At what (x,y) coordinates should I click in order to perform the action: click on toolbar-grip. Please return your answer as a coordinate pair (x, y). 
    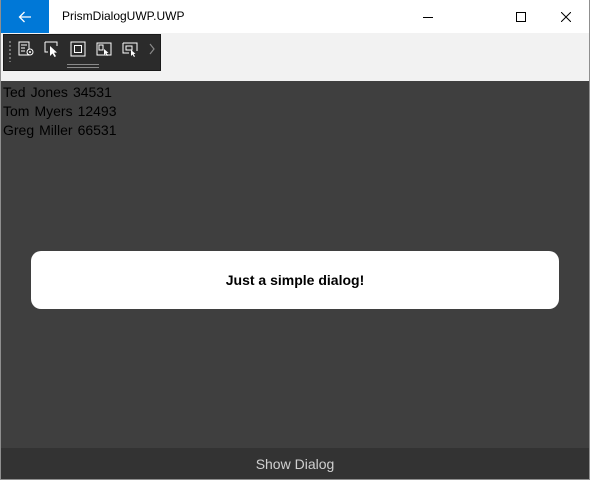
    Looking at the image, I should click on (10, 51).